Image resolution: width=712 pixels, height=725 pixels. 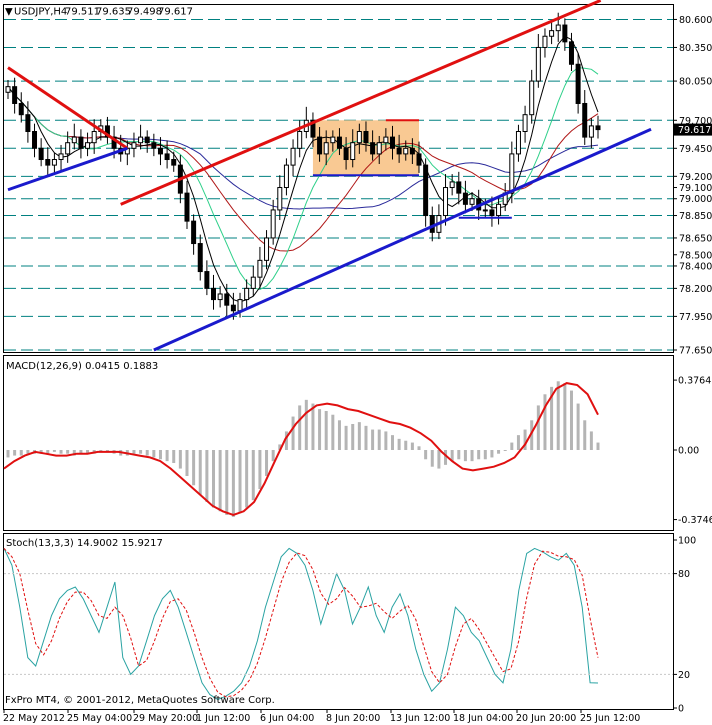 I want to click on price-tick-label-0: 80.600, so click(x=695, y=20).